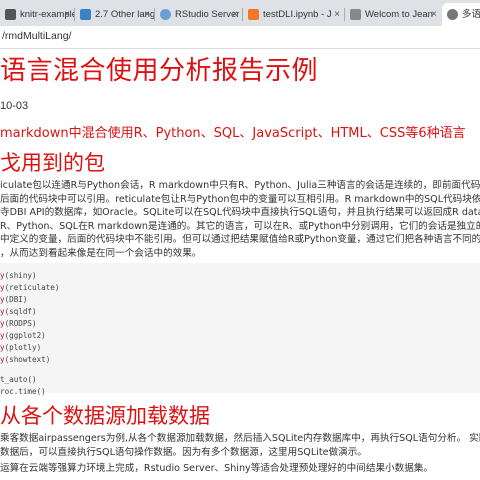 The image size is (480, 480). Describe the element at coordinates (207, 14) in the screenshot. I see `tab-label: RStudio Server` at that location.